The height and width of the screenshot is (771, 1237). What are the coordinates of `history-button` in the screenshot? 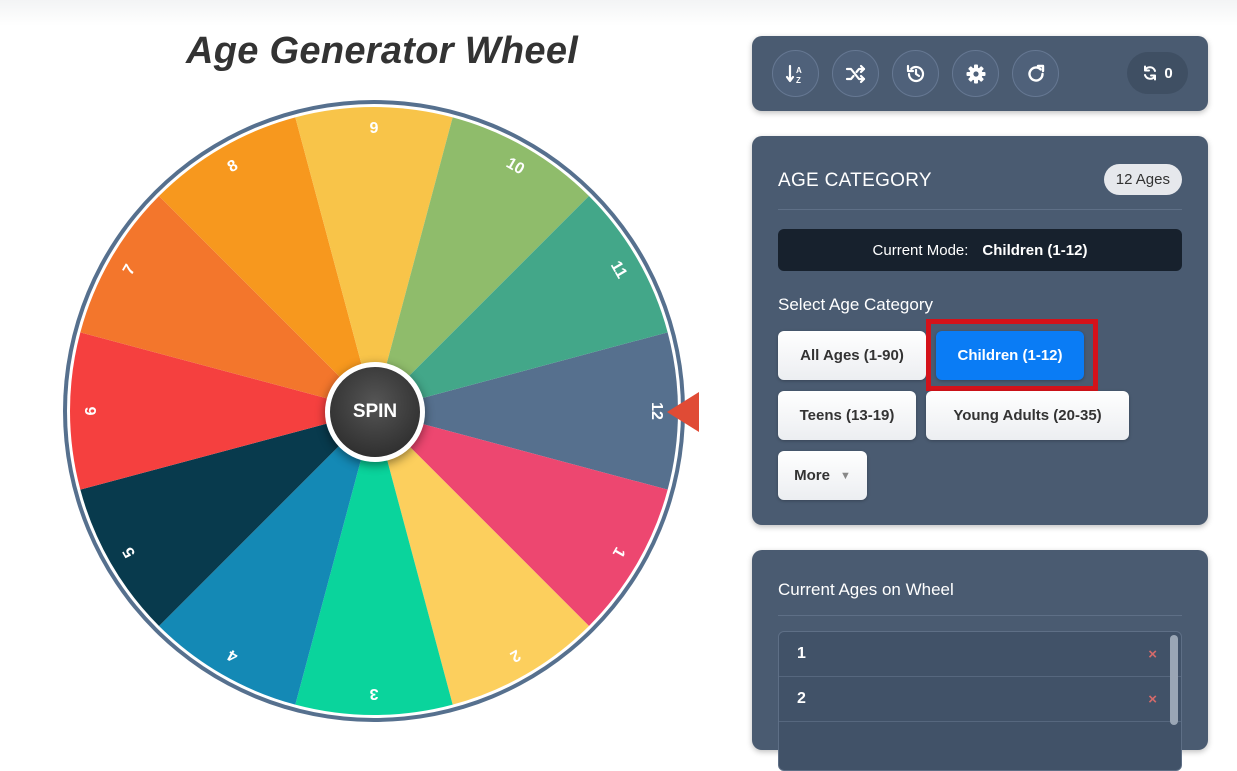 It's located at (915, 73).